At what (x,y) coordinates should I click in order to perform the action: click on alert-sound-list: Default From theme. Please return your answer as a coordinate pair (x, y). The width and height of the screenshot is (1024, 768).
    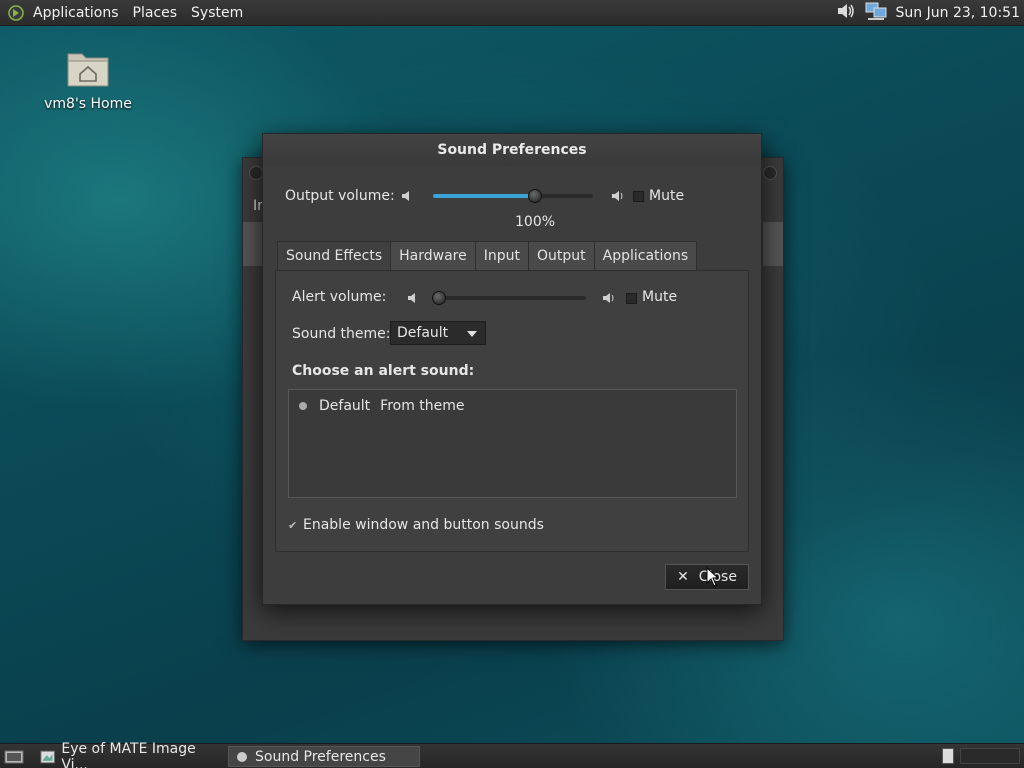
    Looking at the image, I should click on (512, 443).